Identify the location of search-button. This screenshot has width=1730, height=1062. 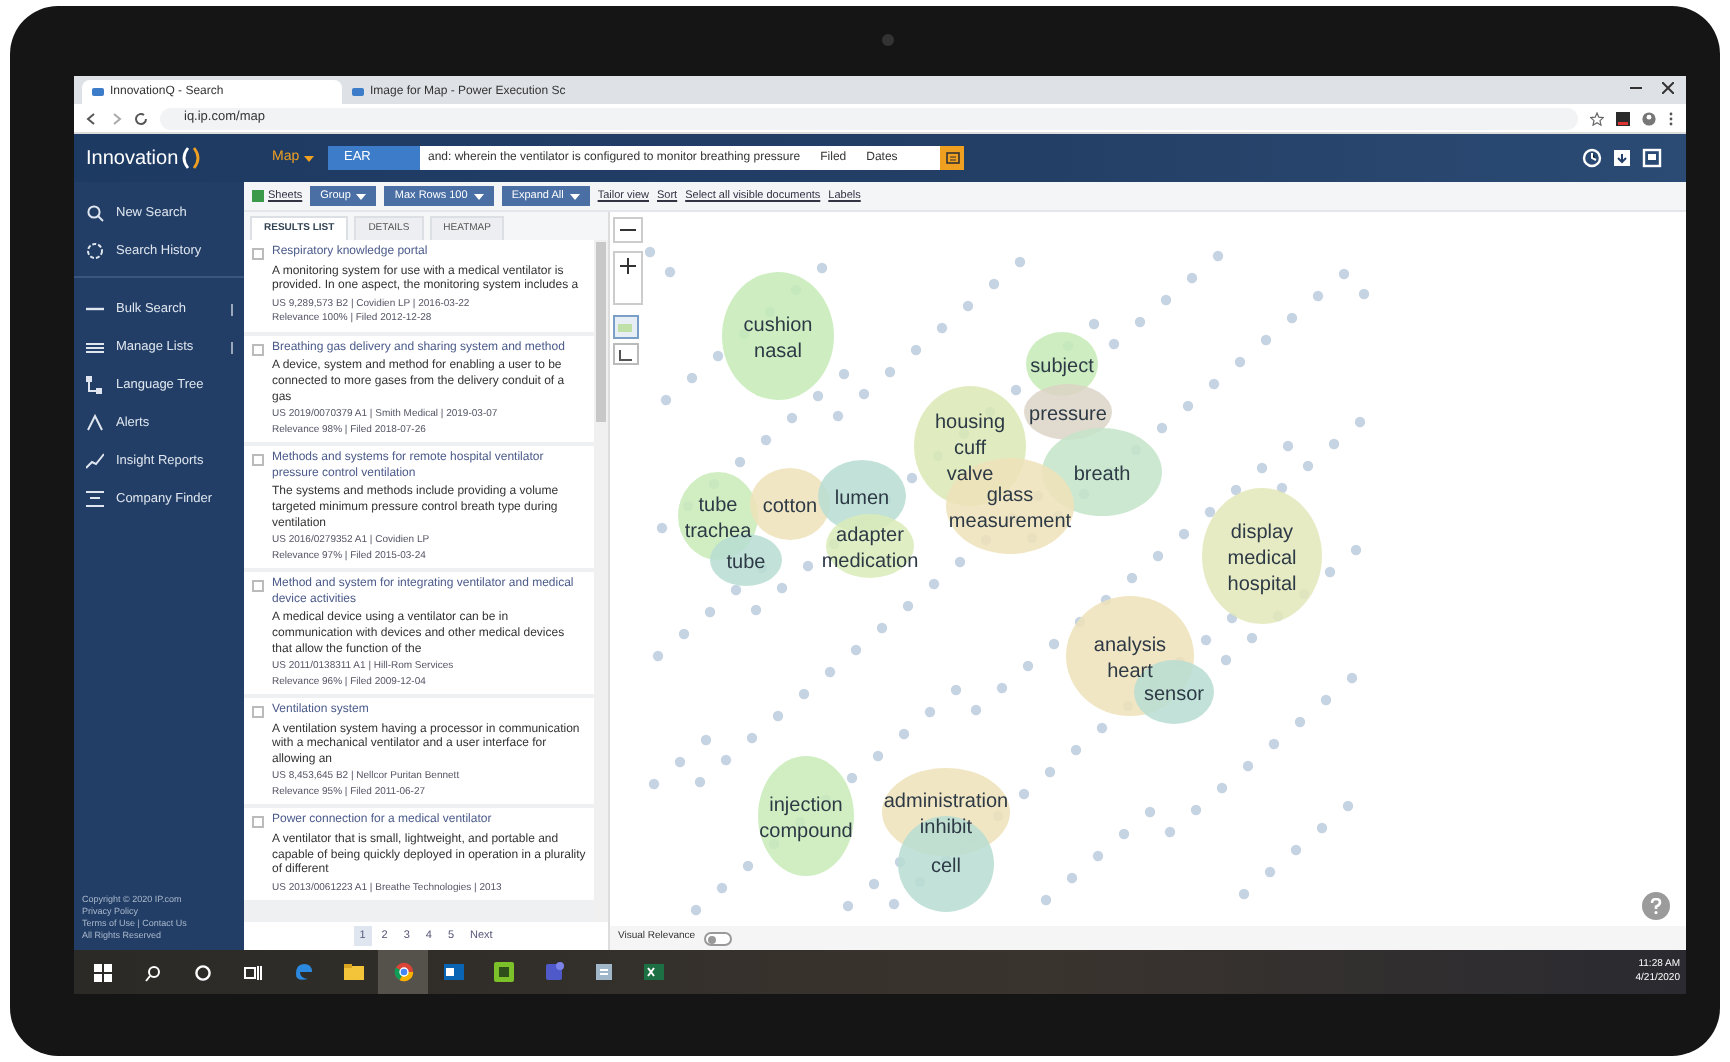
(952, 158).